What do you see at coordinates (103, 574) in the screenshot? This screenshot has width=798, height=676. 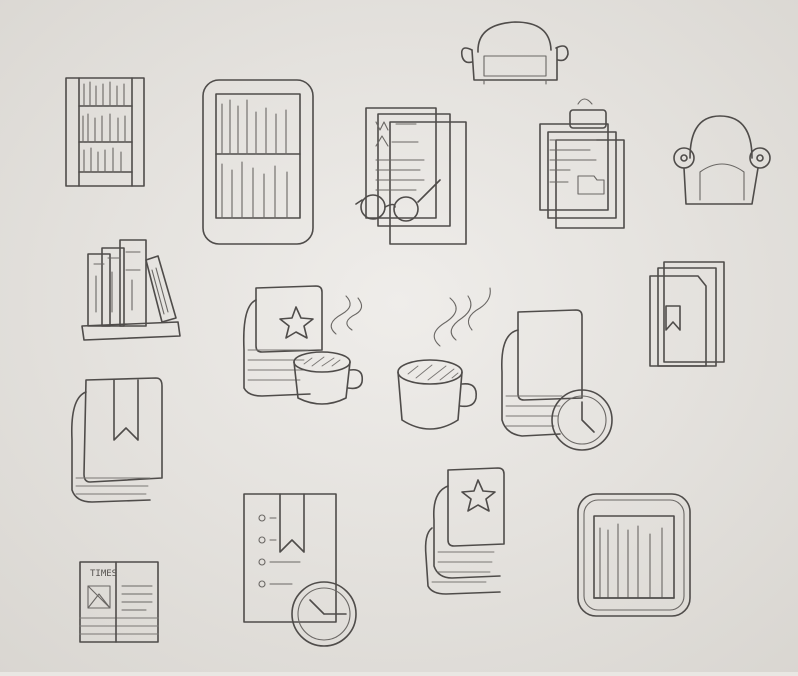 I see `newspaper-masthead: TIMES` at bounding box center [103, 574].